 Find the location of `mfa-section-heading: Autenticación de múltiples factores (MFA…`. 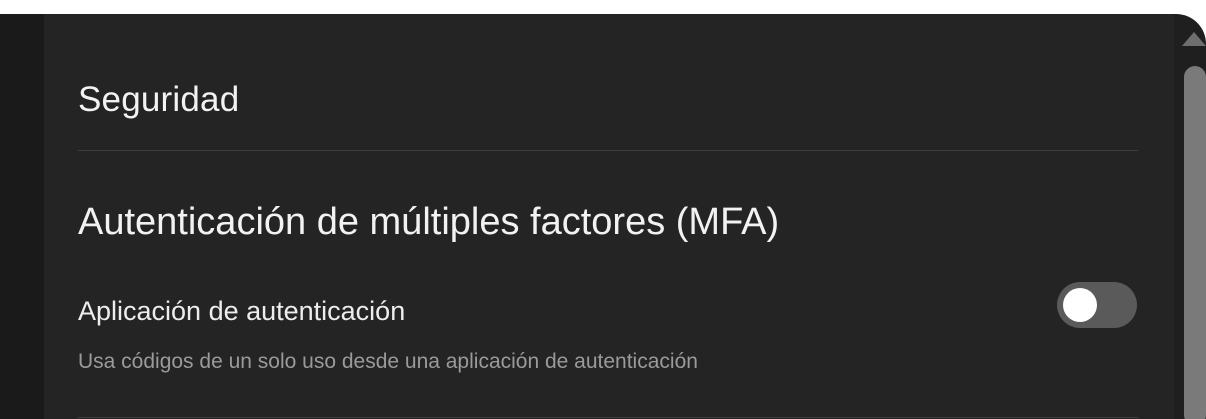

mfa-section-heading: Autenticación de múltiples factores (MFA… is located at coordinates (429, 222).